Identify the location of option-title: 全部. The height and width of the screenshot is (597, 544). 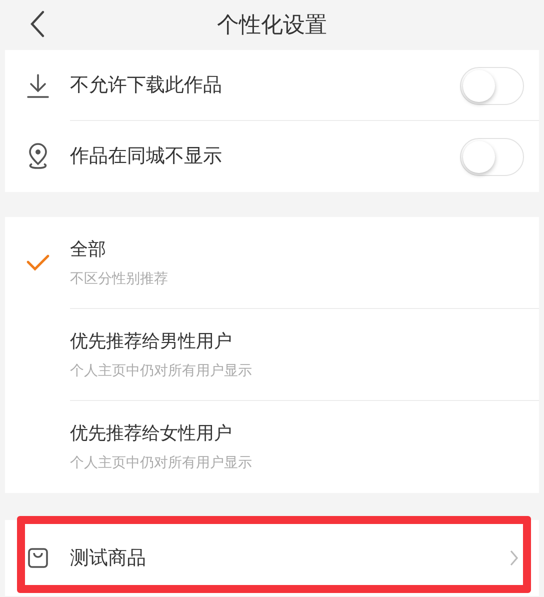
(88, 250).